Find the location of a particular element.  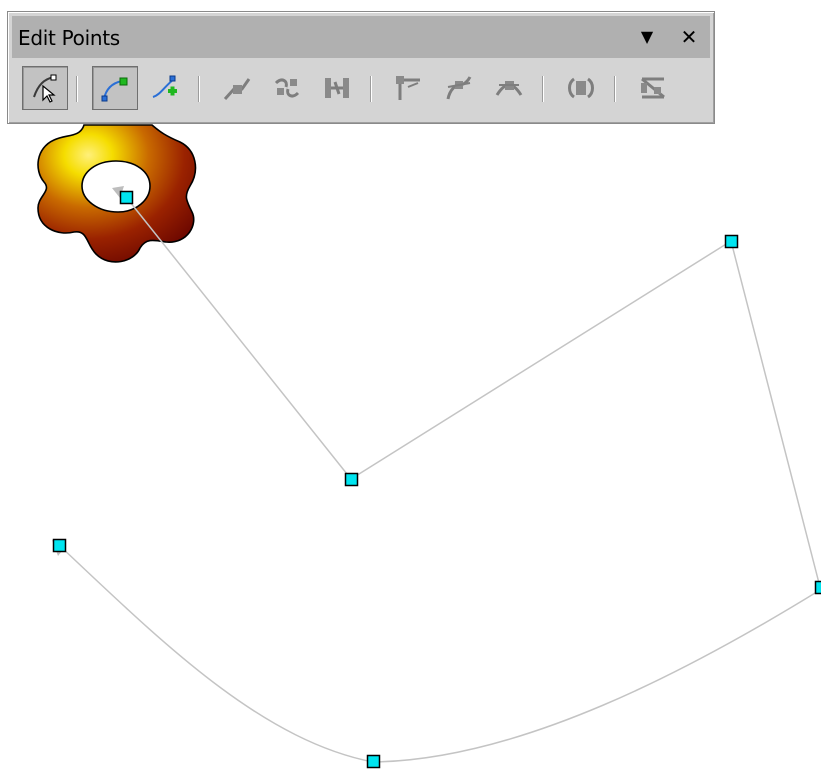

corner-point-icon is located at coordinates (408, 88).